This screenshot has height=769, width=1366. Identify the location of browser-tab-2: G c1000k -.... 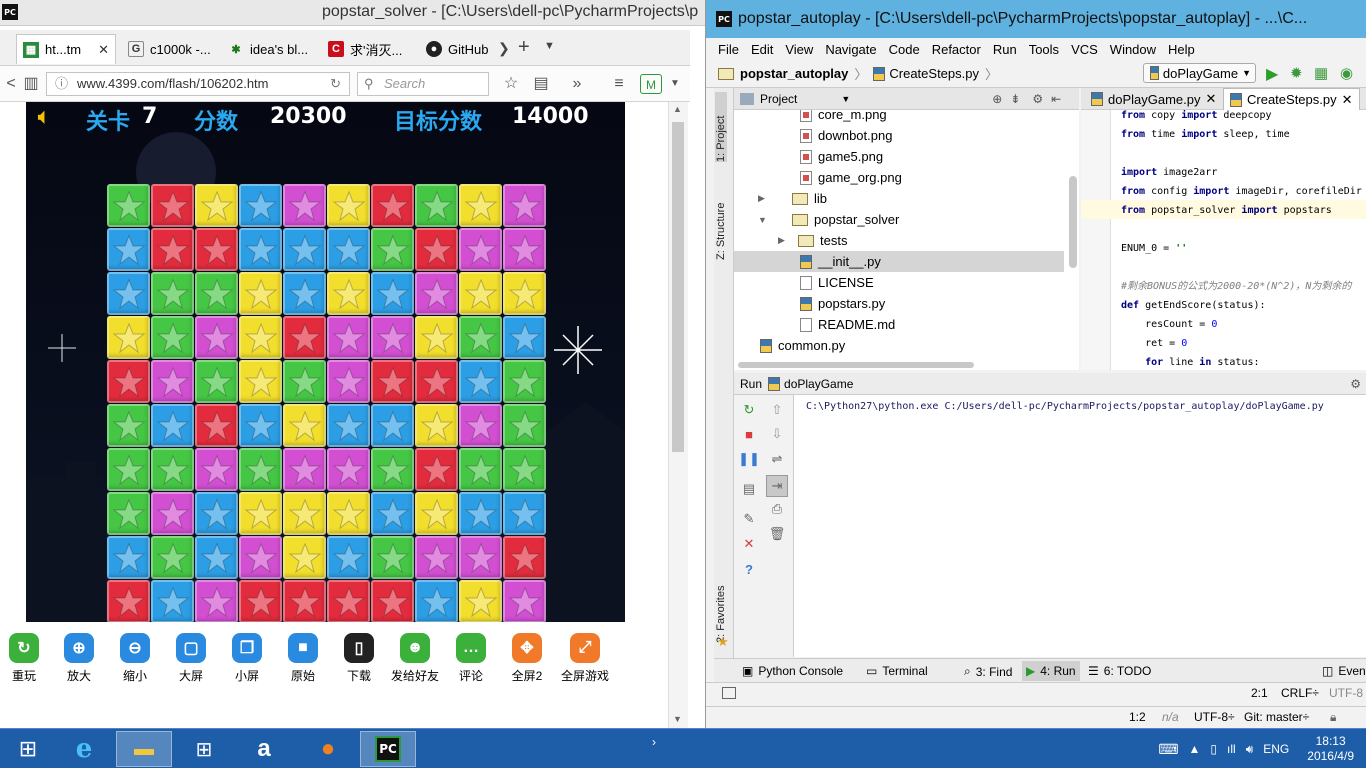
(169, 49).